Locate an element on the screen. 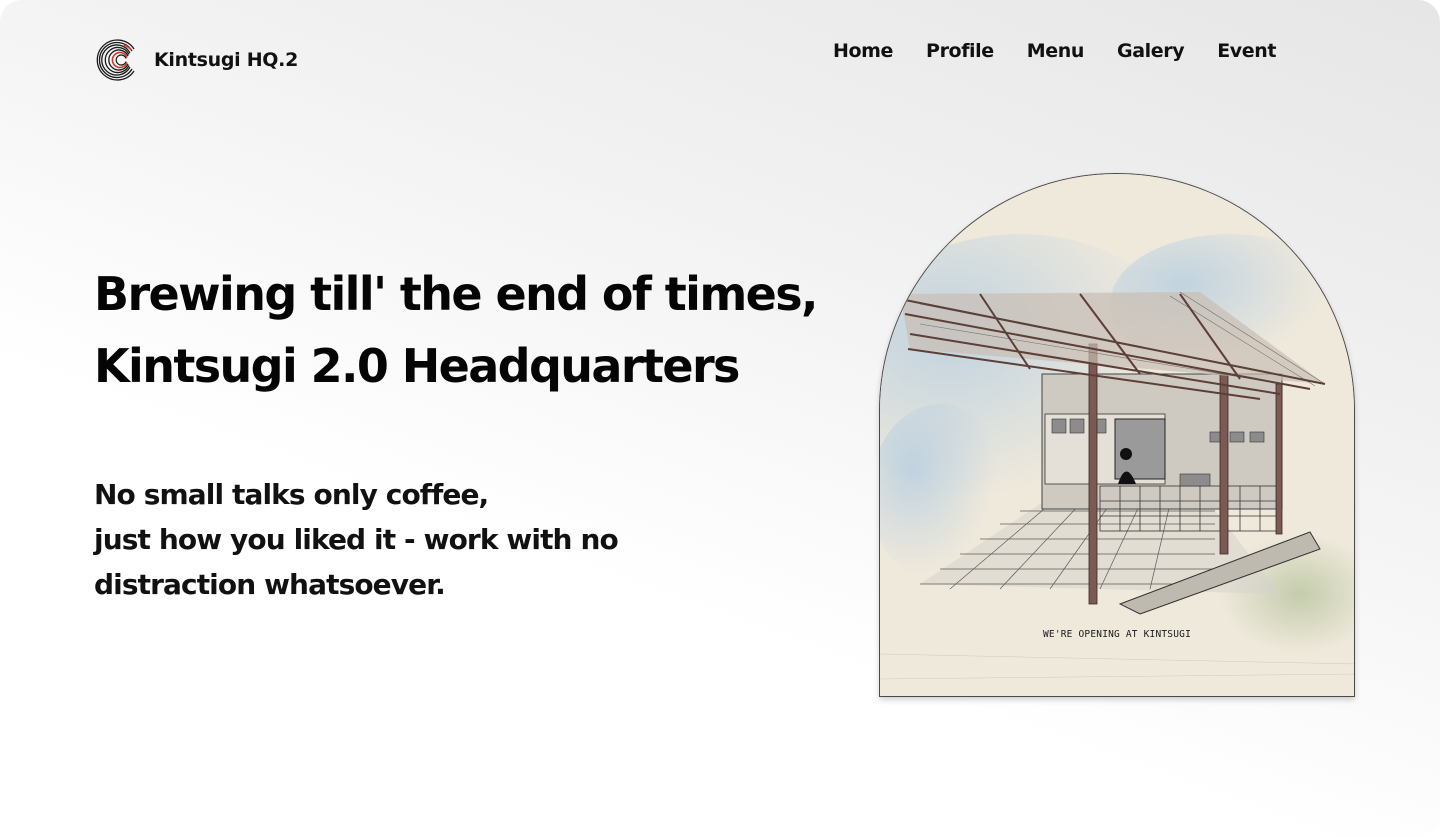 This screenshot has width=1440, height=837. main-nav: Home Profile Menu Galery Event is located at coordinates (1071, 51).